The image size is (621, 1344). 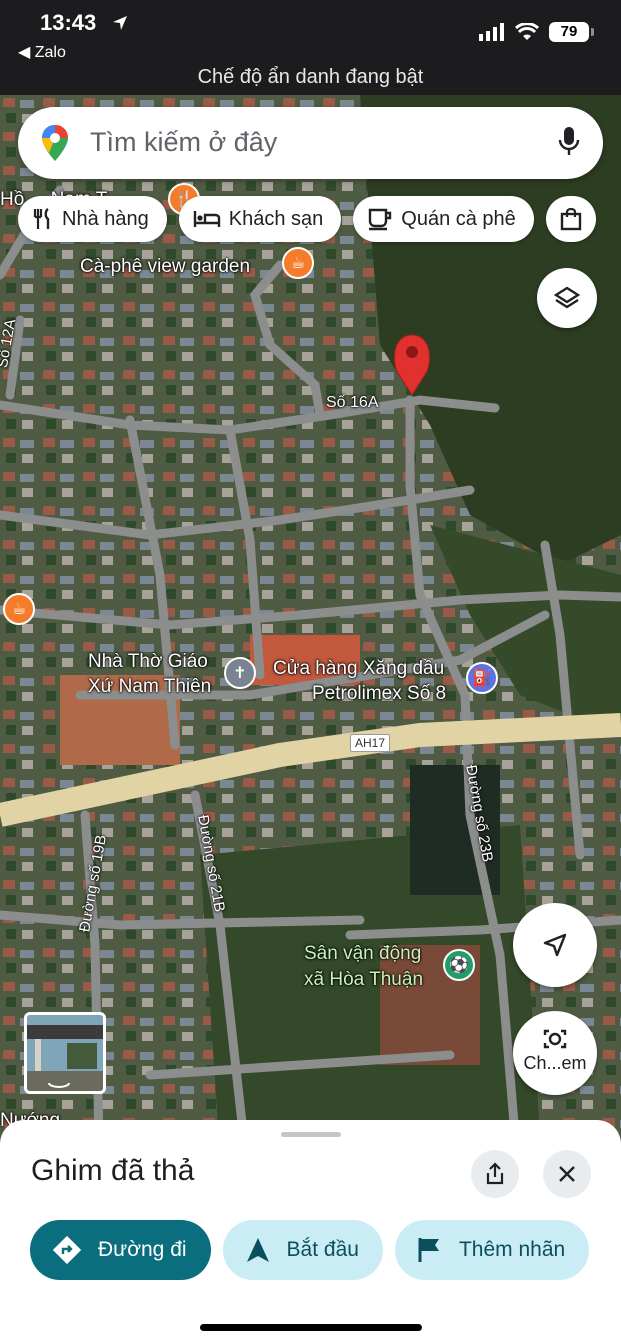 What do you see at coordinates (240, 673) in the screenshot?
I see `church-poi-icon: ✝` at bounding box center [240, 673].